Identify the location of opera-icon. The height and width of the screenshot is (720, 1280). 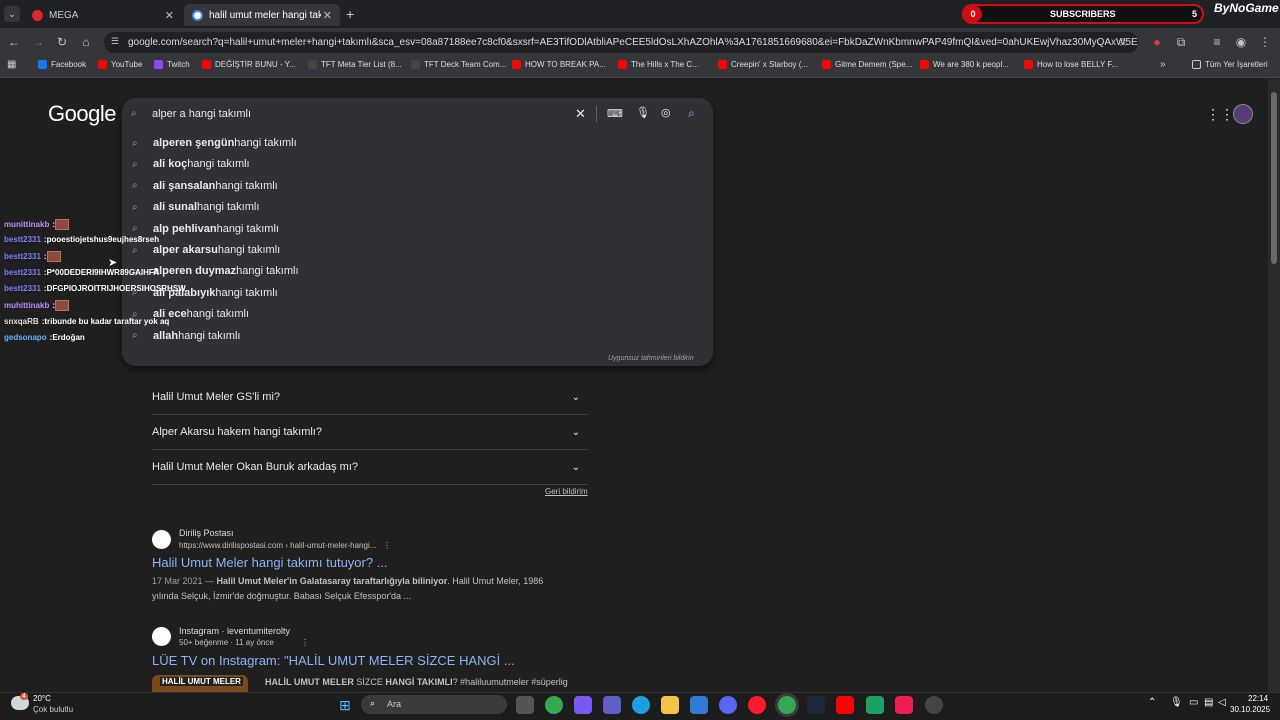
(757, 705).